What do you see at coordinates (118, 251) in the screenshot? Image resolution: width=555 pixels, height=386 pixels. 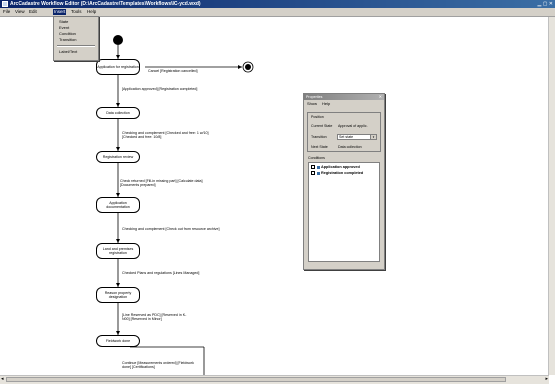 I see `state-node: Land and premises registration` at bounding box center [118, 251].